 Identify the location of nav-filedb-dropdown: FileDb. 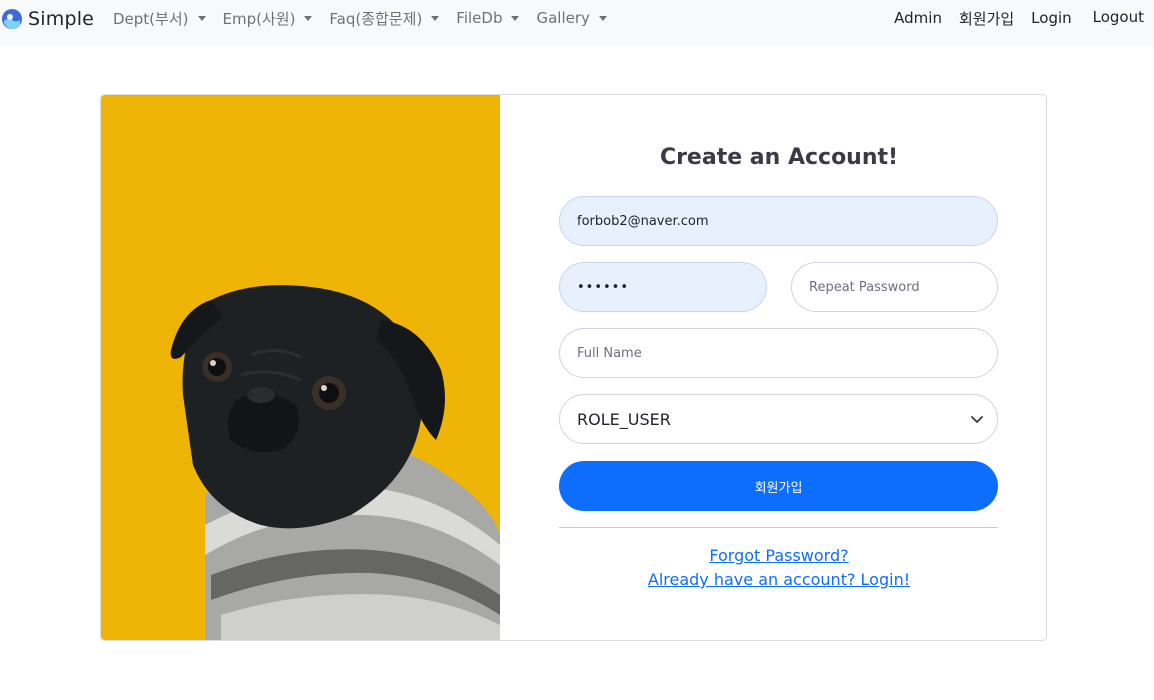
(488, 18).